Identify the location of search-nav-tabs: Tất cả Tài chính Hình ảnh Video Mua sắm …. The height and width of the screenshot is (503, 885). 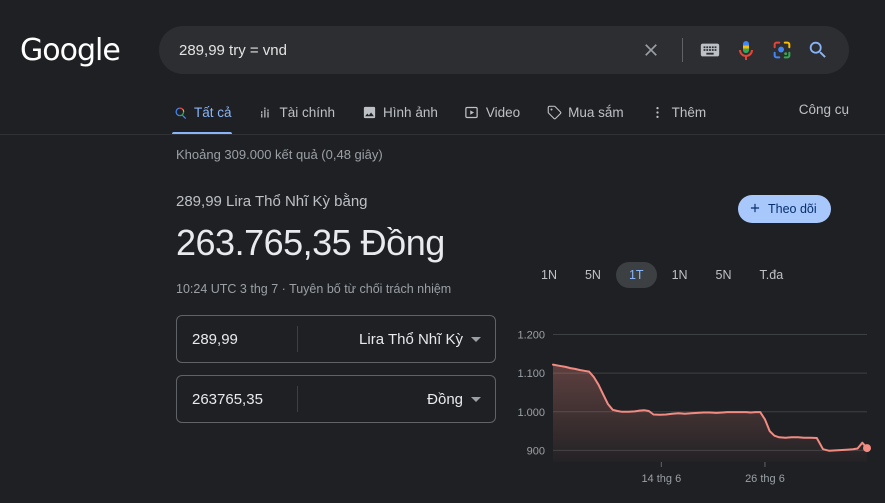
(442, 112).